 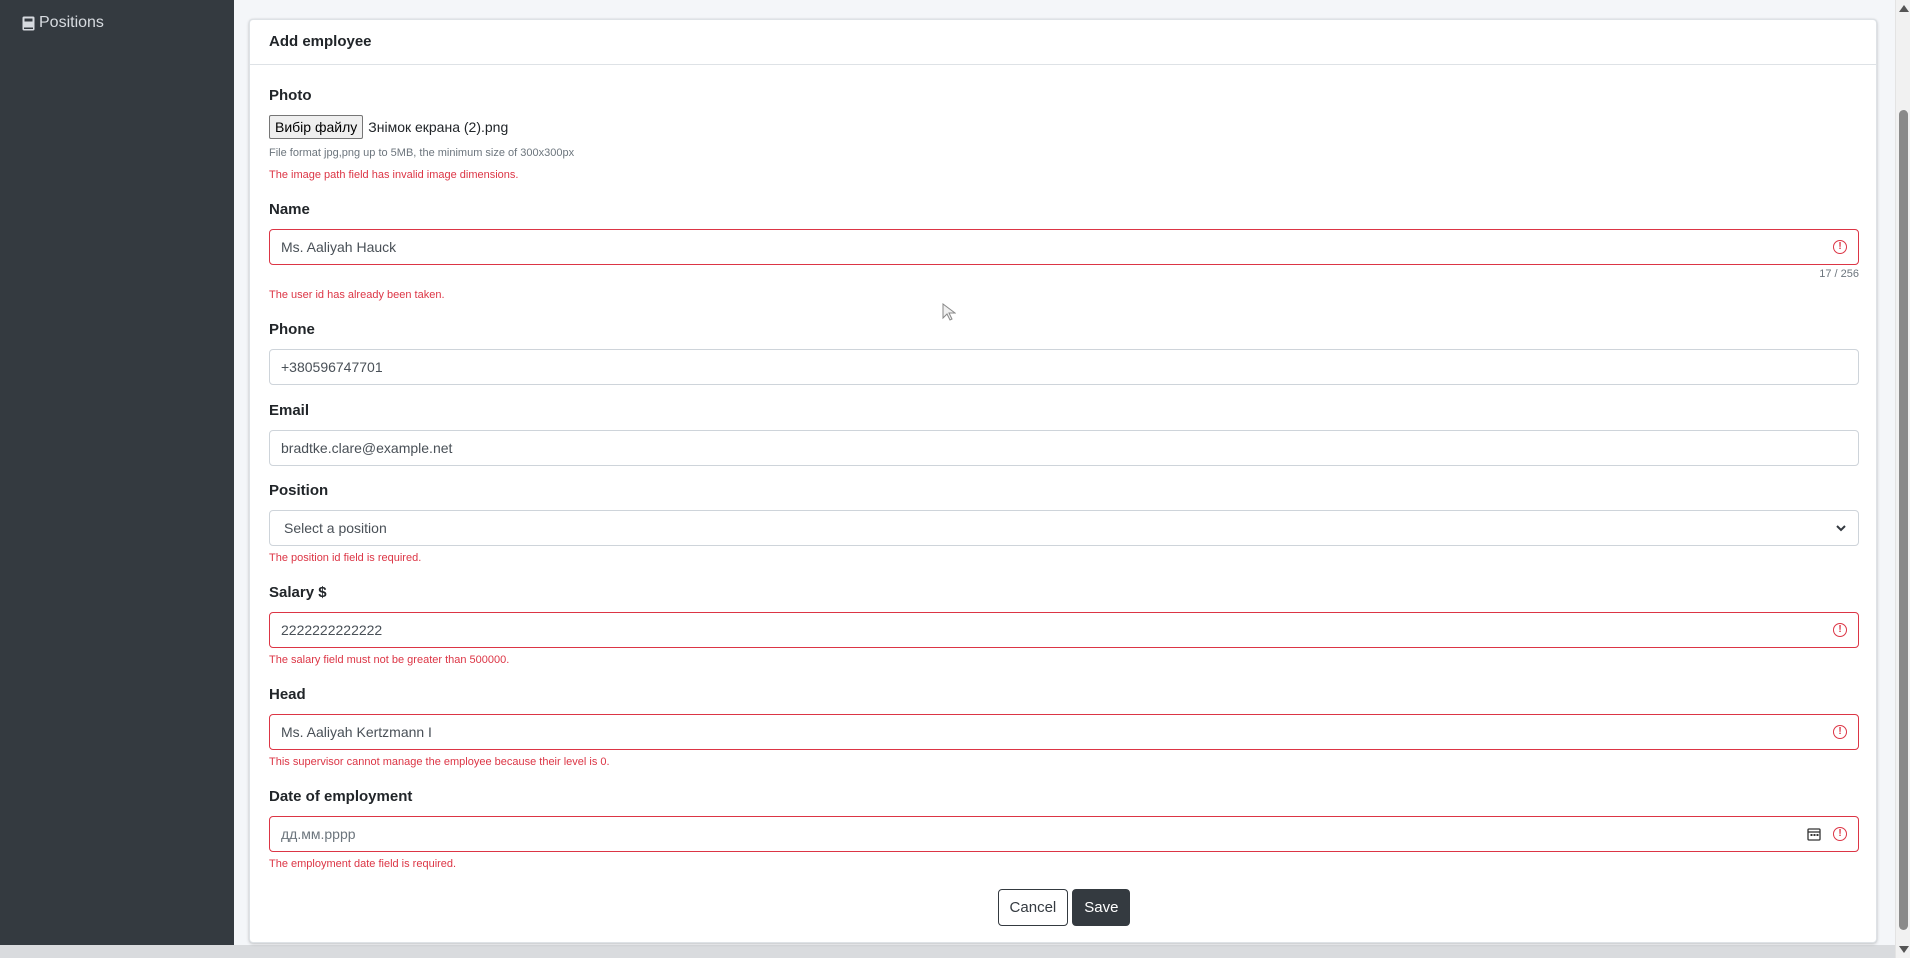 What do you see at coordinates (1033, 907) in the screenshot?
I see `cancel-button: Cancel` at bounding box center [1033, 907].